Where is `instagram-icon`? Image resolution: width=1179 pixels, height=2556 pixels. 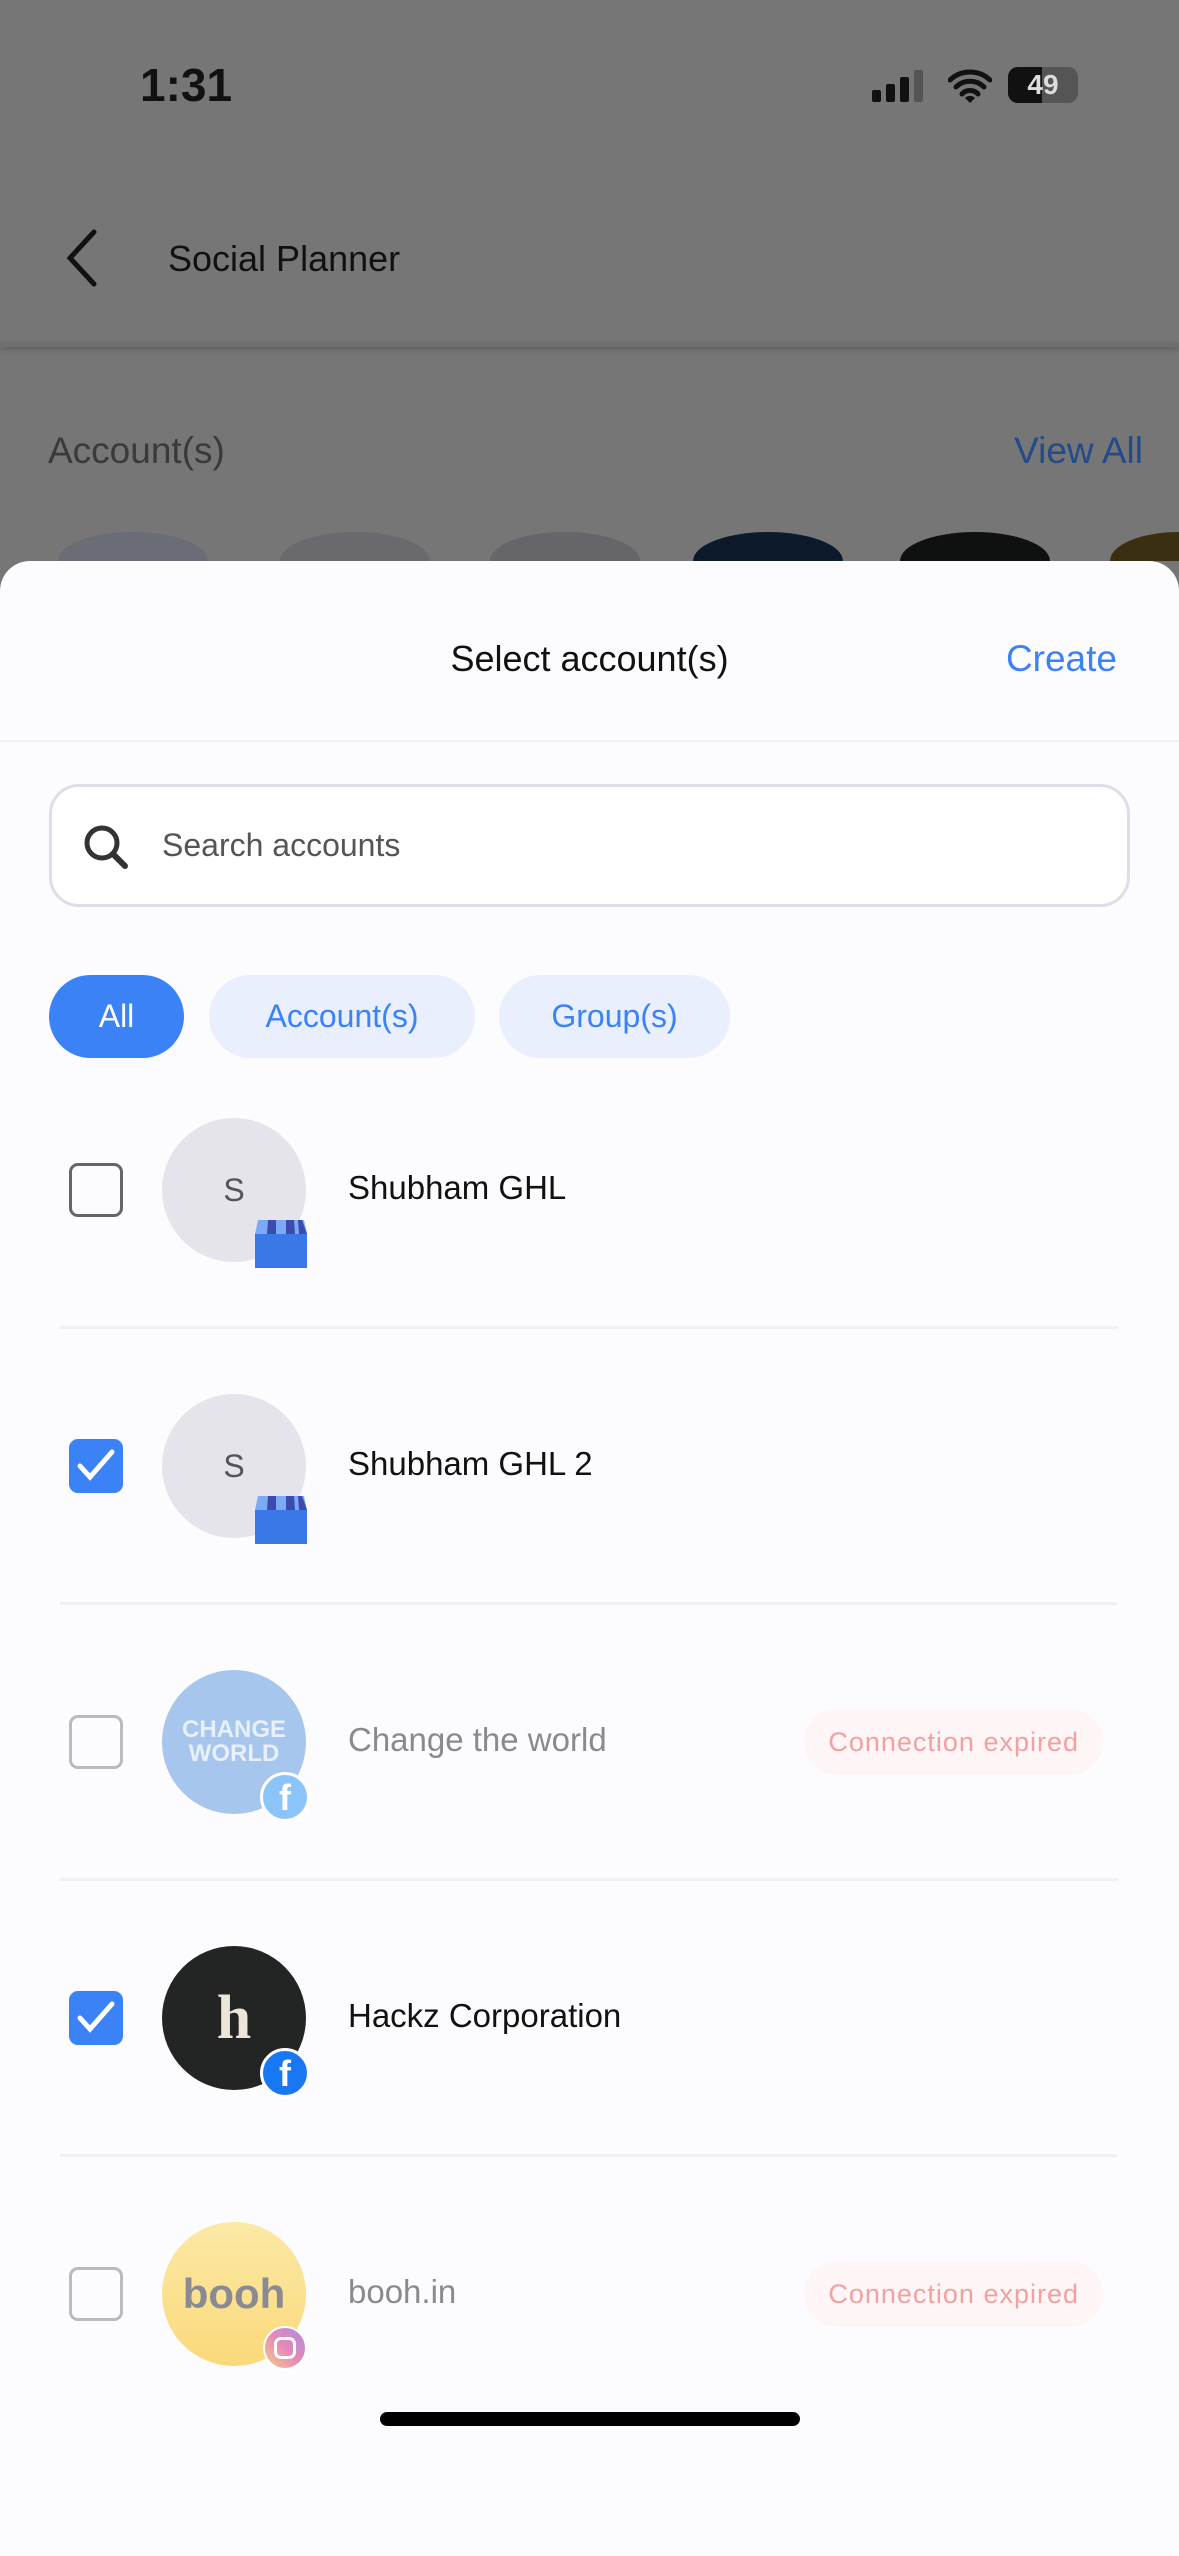
instagram-icon is located at coordinates (285, 2348).